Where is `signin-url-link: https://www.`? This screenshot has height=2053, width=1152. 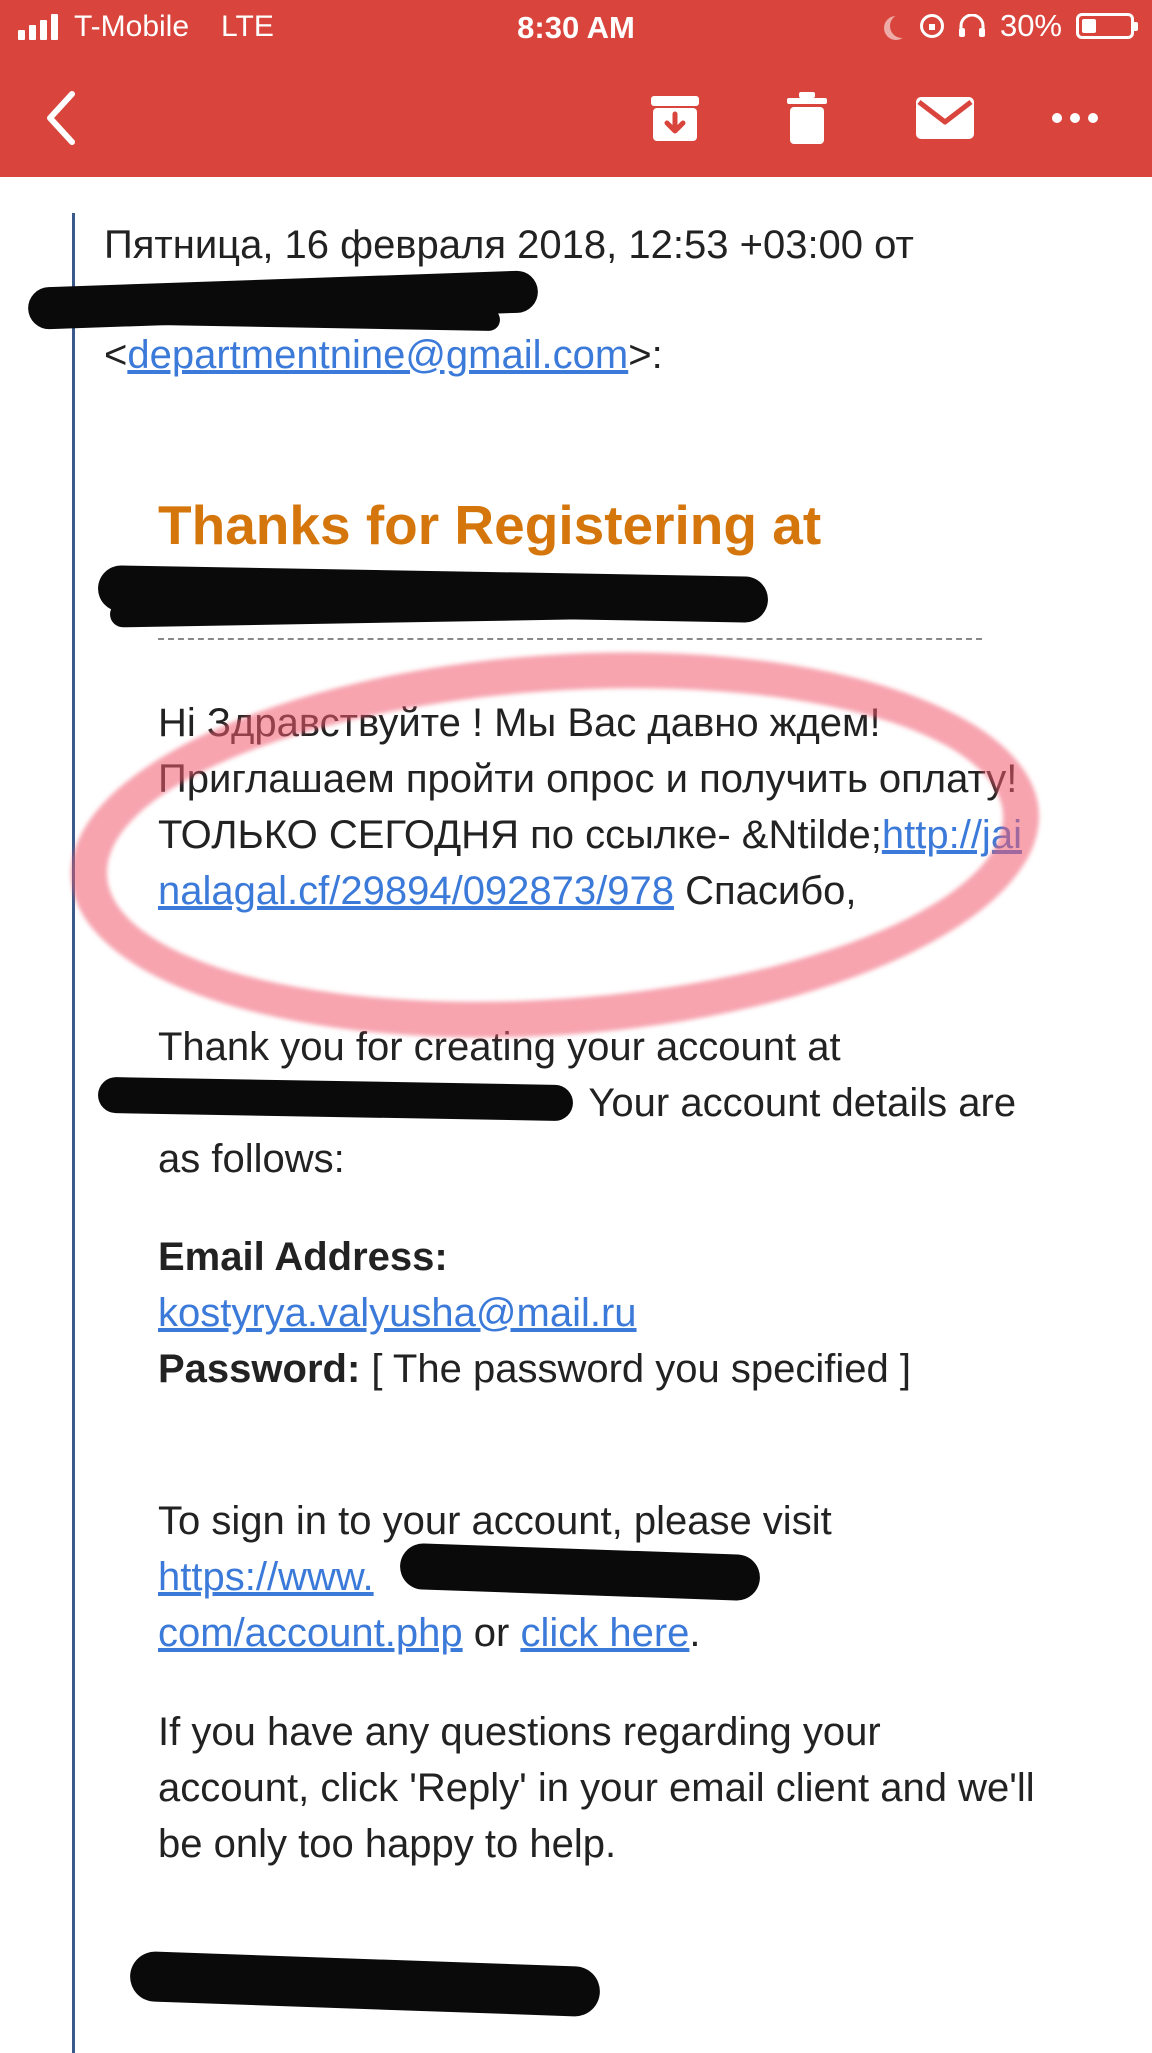
signin-url-link: https://www. is located at coordinates (266, 1577).